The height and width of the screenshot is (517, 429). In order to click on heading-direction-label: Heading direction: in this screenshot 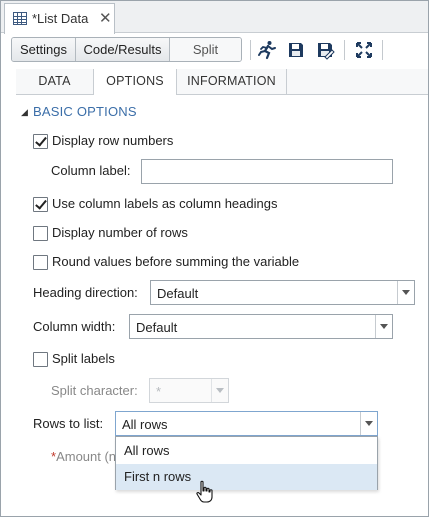, I will do `click(85, 292)`.